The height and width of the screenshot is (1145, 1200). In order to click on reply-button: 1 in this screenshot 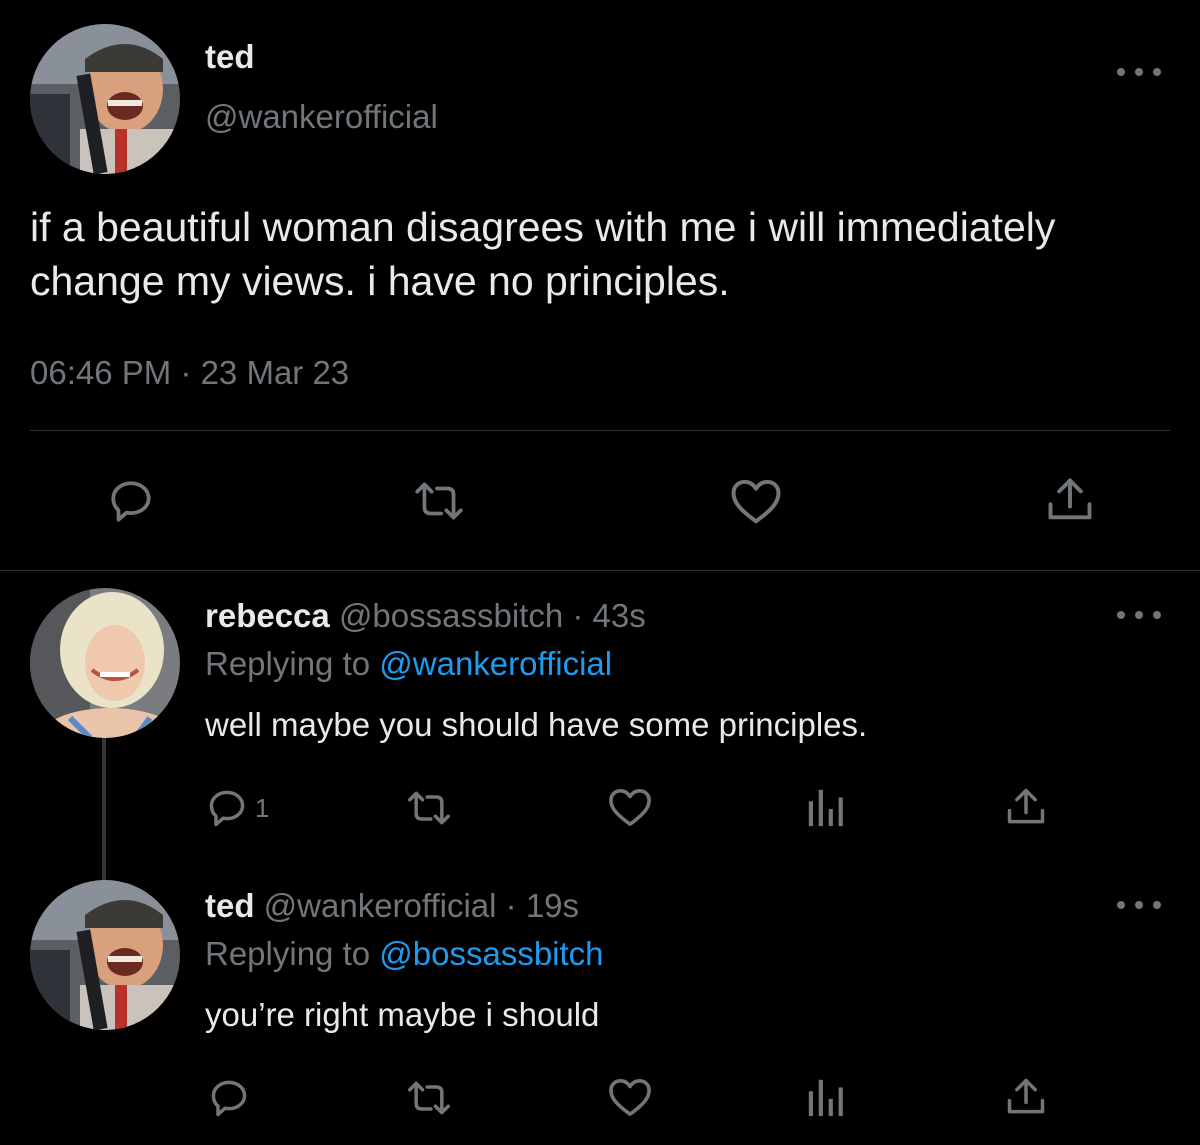, I will do `click(237, 808)`.